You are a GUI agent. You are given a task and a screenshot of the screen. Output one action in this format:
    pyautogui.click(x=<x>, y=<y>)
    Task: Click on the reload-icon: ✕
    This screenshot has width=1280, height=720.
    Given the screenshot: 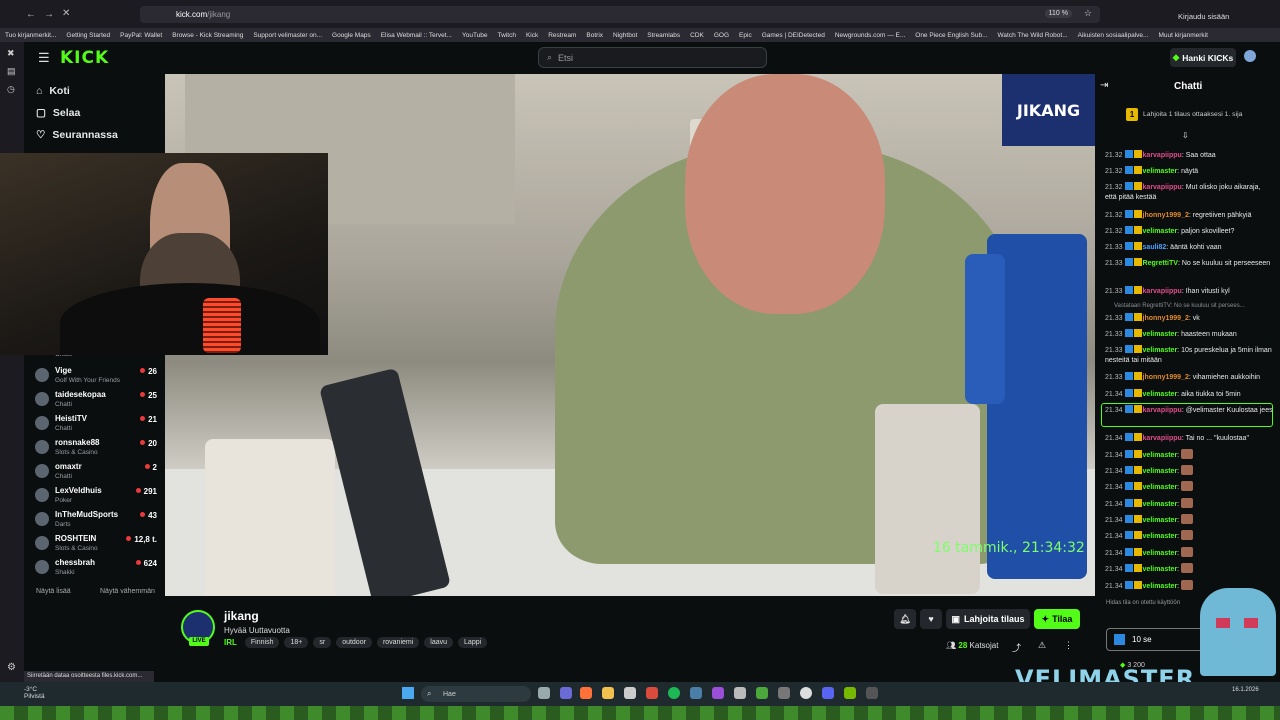 What is the action you would take?
    pyautogui.click(x=66, y=13)
    